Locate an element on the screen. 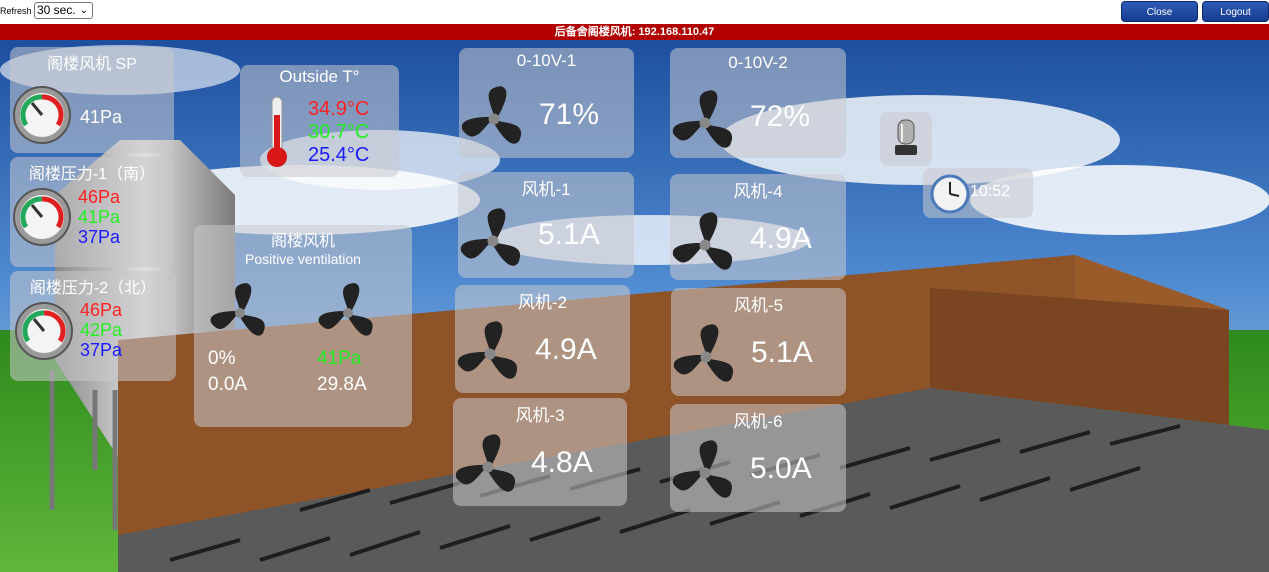 Image resolution: width=1269 pixels, height=572 pixels. v2-panel: 0-10V-2 72% is located at coordinates (758, 103).